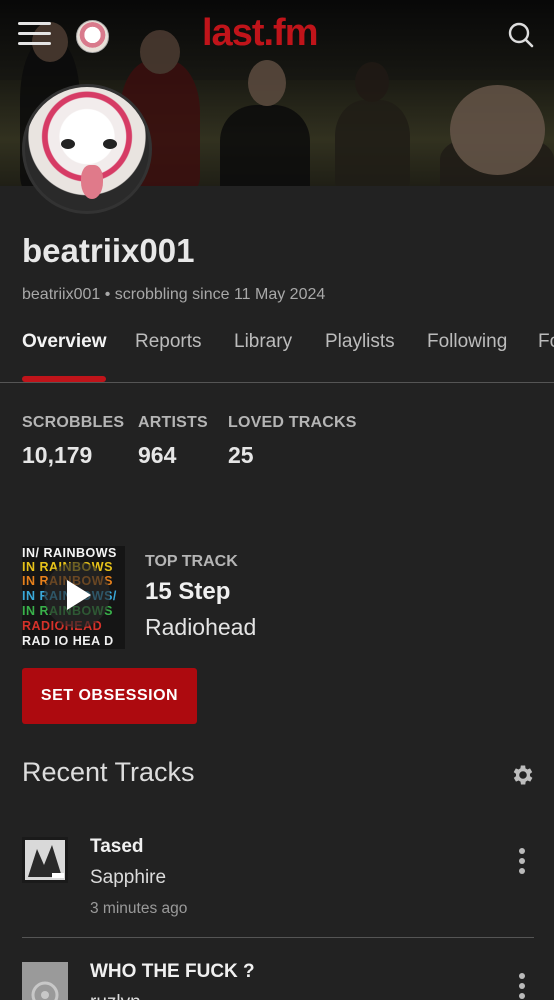 Image resolution: width=554 pixels, height=1000 pixels. Describe the element at coordinates (92, 36) in the screenshot. I see `user-avatar-button` at that location.